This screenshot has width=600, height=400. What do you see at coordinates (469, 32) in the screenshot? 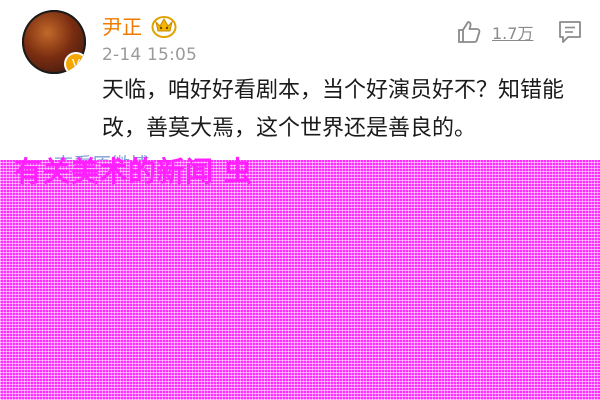
I see `thumbs-up-icon` at bounding box center [469, 32].